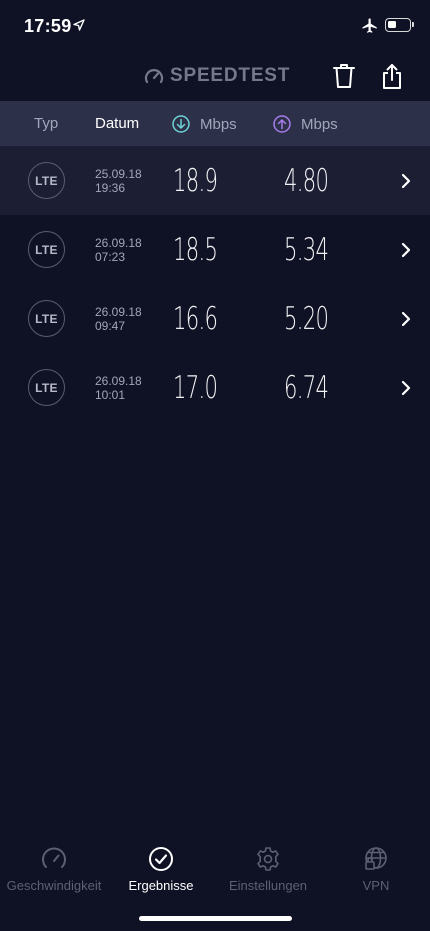 The height and width of the screenshot is (931, 430). What do you see at coordinates (306, 319) in the screenshot?
I see `upload-value: 5.20` at bounding box center [306, 319].